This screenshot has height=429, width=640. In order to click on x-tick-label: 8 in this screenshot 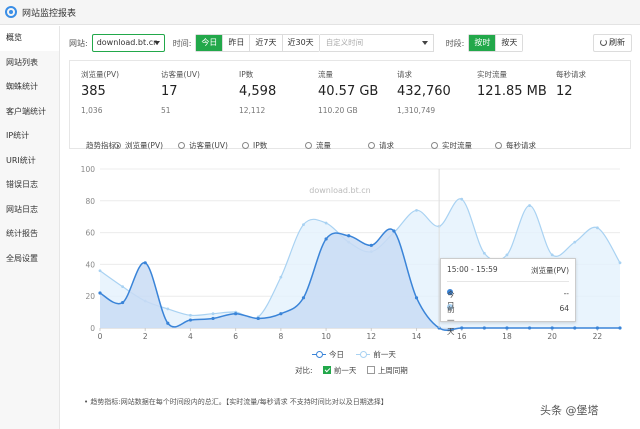, I will do `click(280, 336)`.